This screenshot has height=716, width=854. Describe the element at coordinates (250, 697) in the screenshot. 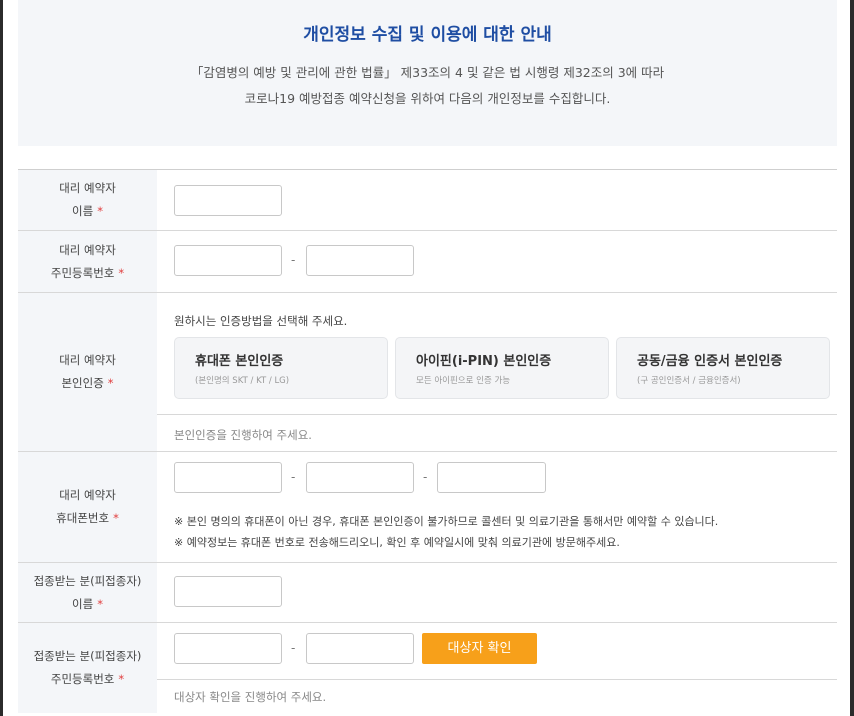

I see `target-status-text: 대상자 확인을 진행하여 주세요.` at that location.